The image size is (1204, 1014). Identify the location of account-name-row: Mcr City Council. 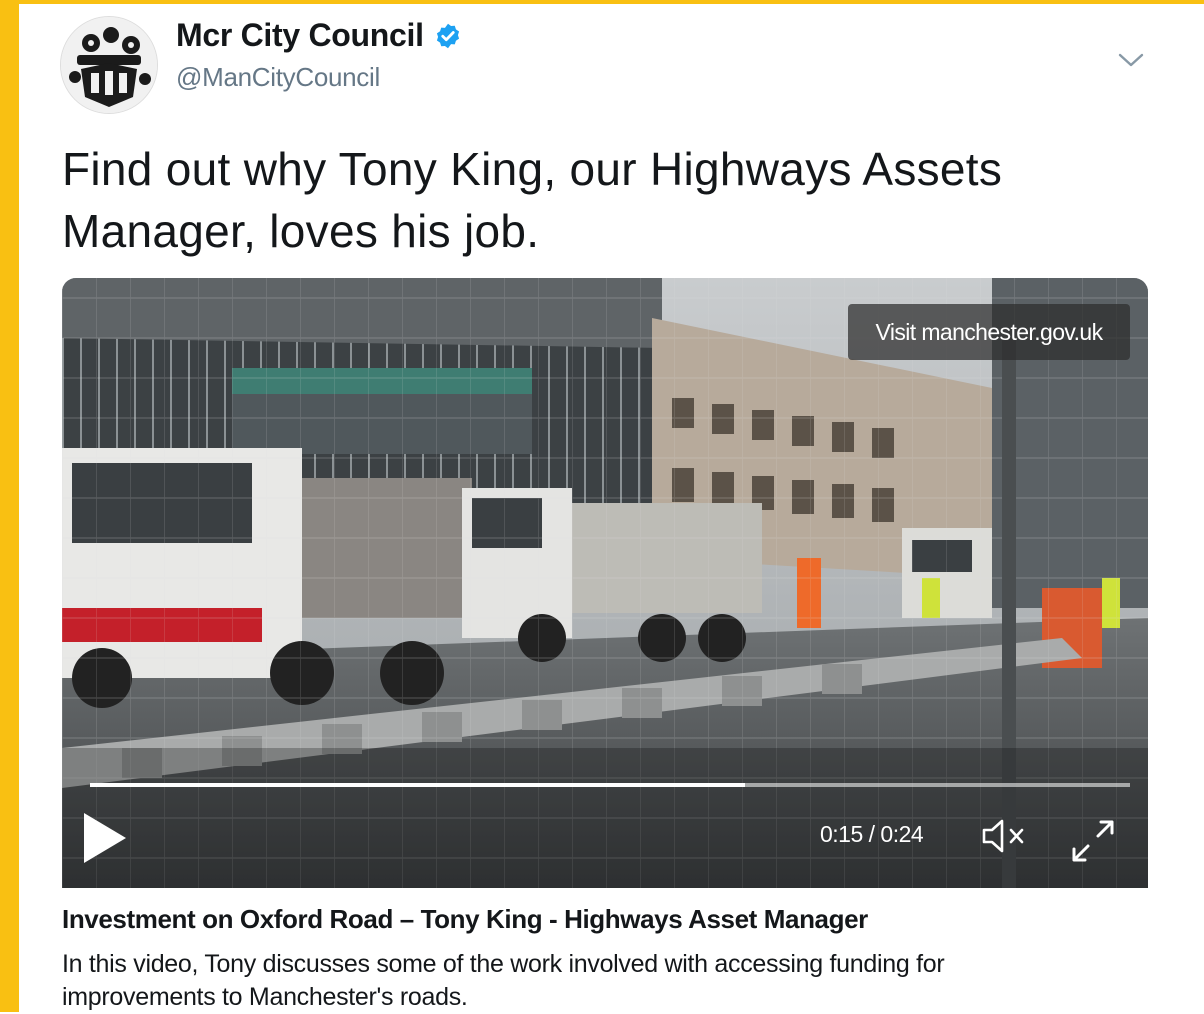
(319, 35).